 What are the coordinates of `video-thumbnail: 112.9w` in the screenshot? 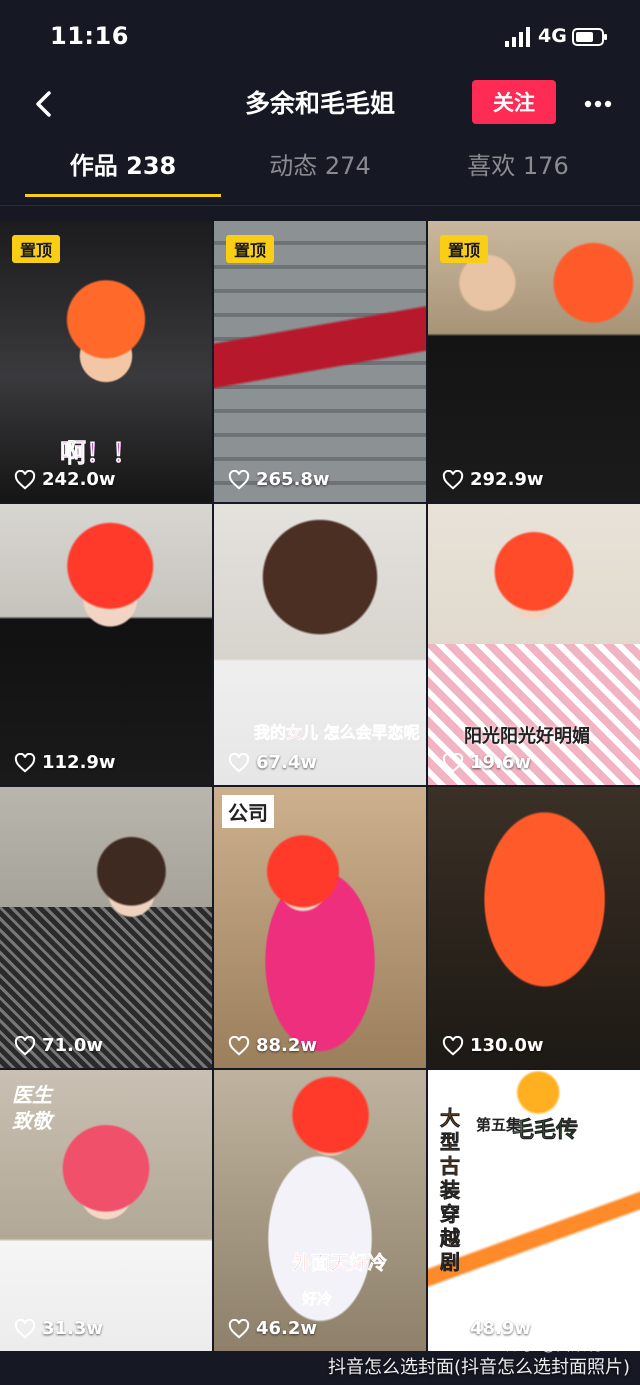 It's located at (106, 644).